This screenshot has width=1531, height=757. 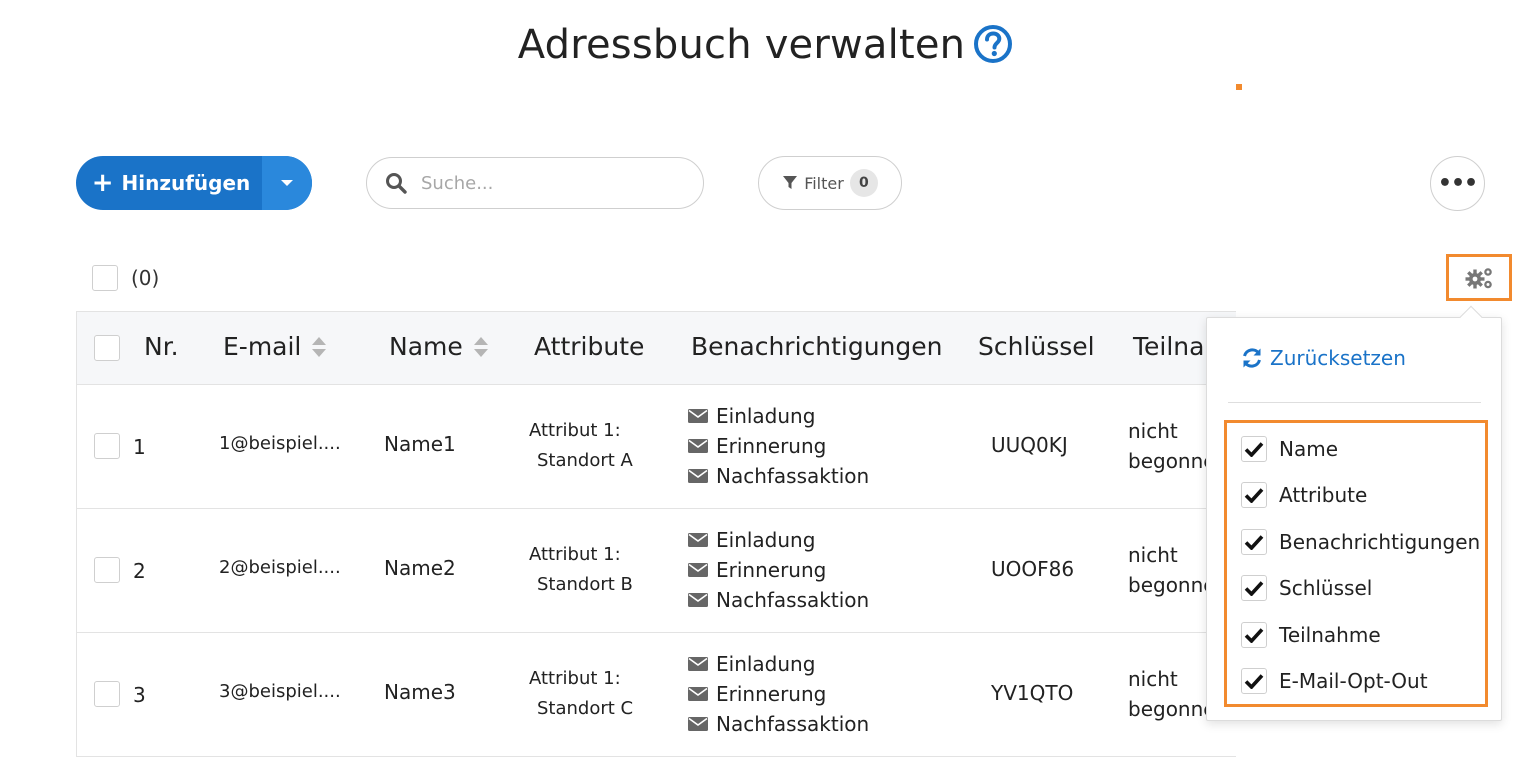 I want to click on attribute-value: Standort C, so click(x=585, y=708).